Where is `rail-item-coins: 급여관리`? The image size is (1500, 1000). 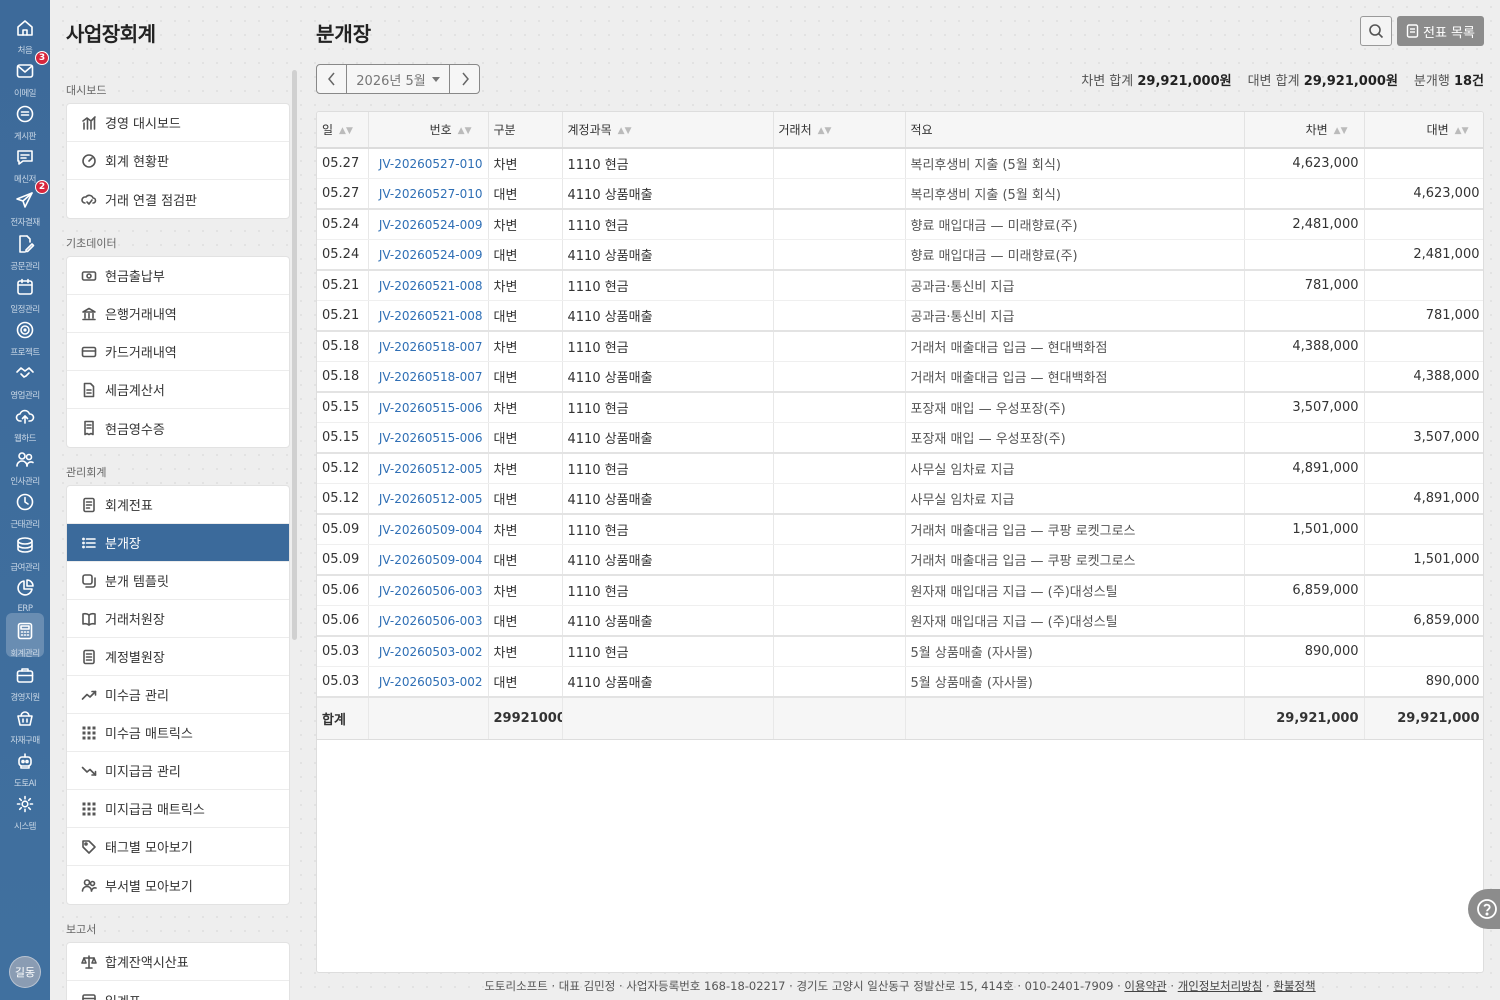
rail-item-coins: 급여관리 is located at coordinates (25, 553).